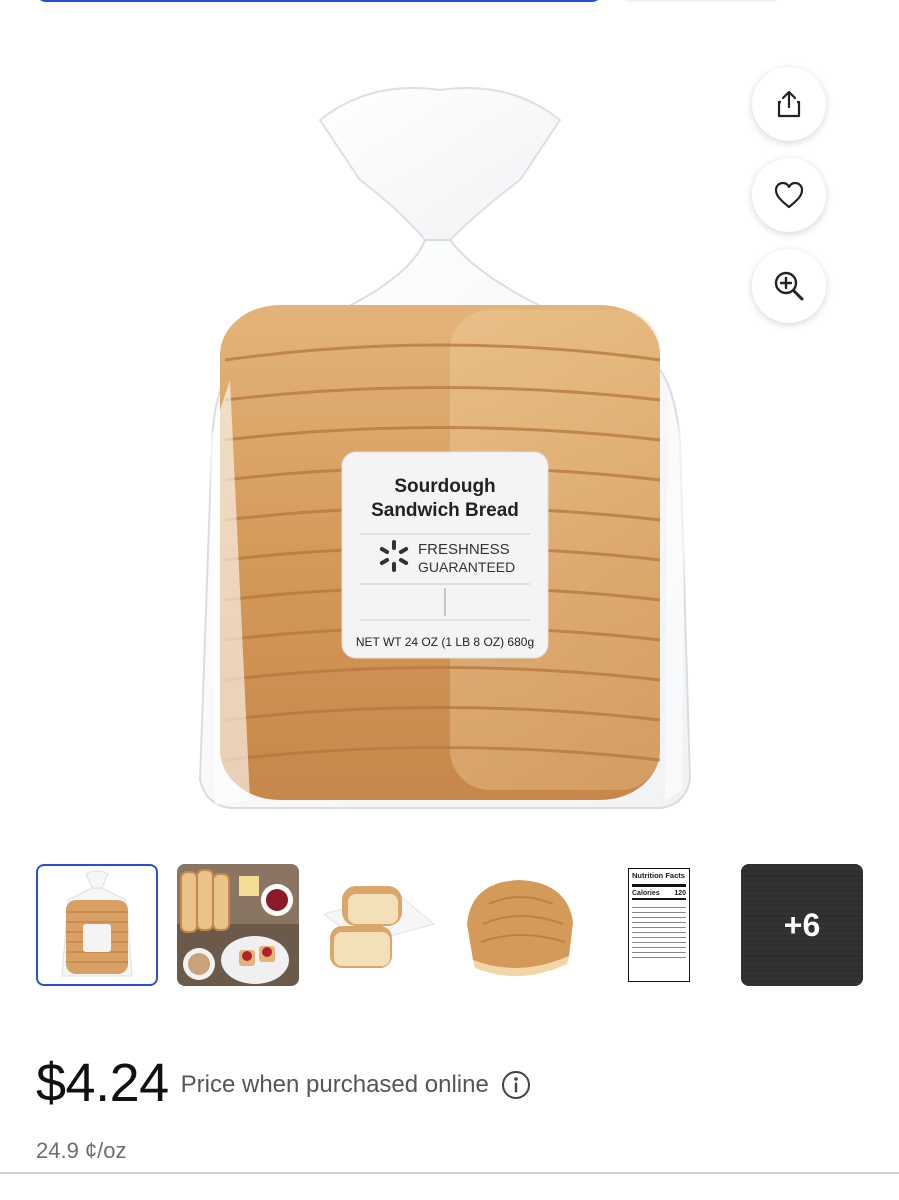 The width and height of the screenshot is (899, 1200). I want to click on zoom-in-icon, so click(789, 286).